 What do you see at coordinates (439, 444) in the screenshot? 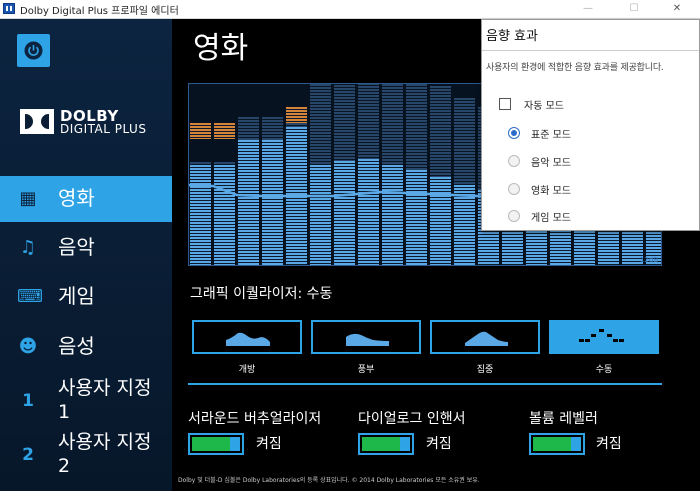
I see `dialogue-enhancer-state: 켜짐` at bounding box center [439, 444].